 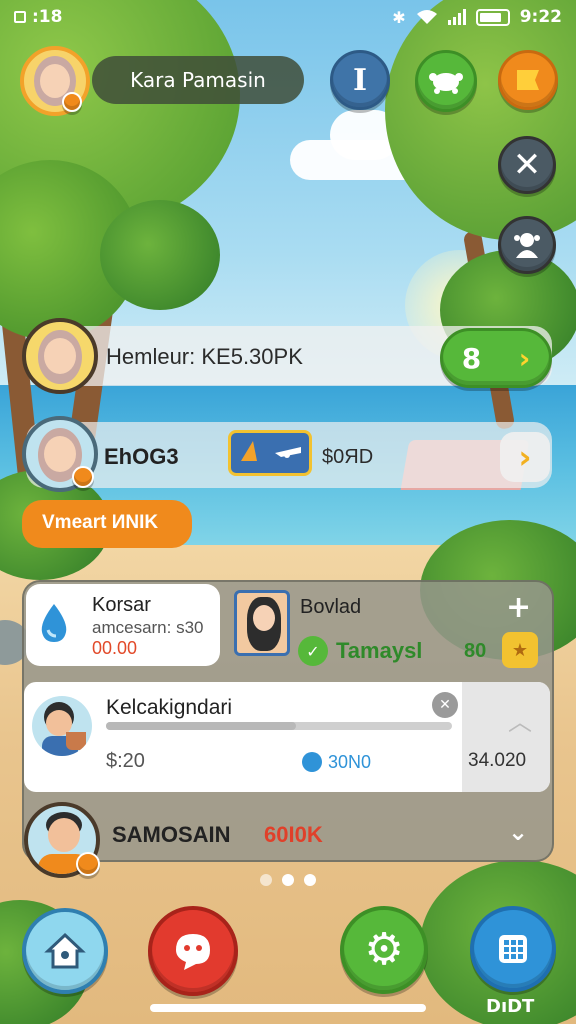 I want to click on menu-button, so click(x=513, y=949).